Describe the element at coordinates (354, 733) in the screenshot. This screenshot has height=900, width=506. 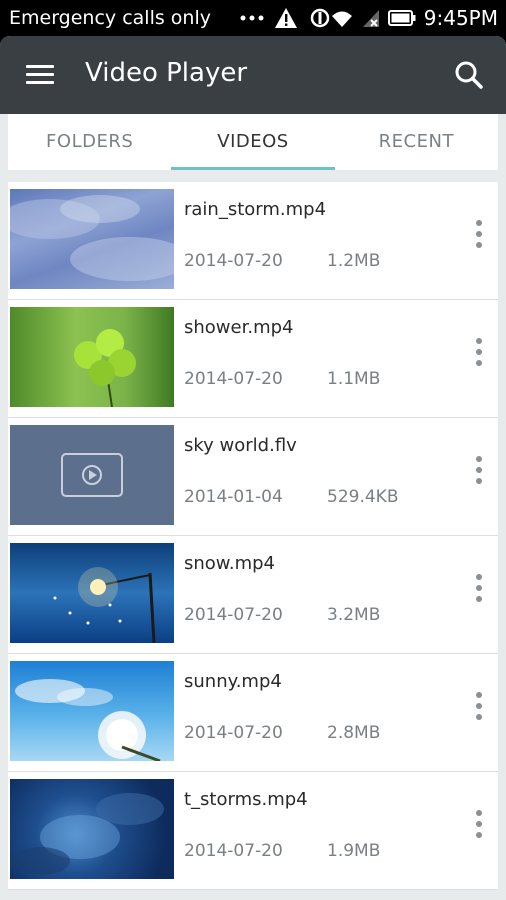
I see `video-size: 2.8MB` at that location.